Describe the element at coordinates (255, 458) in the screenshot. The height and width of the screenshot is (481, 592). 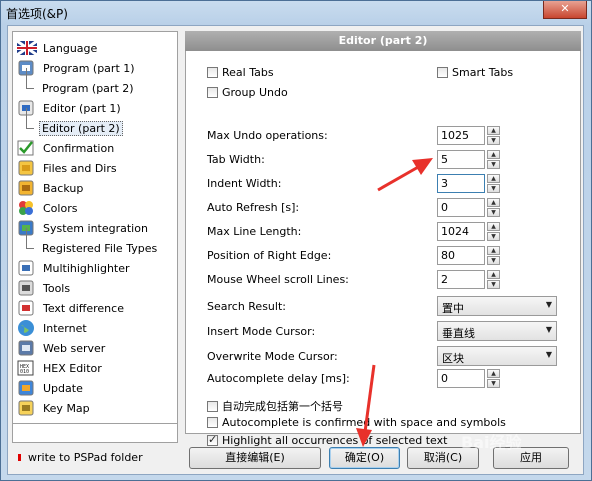
I see `direct-edit-button: 直接编辑(E)` at that location.